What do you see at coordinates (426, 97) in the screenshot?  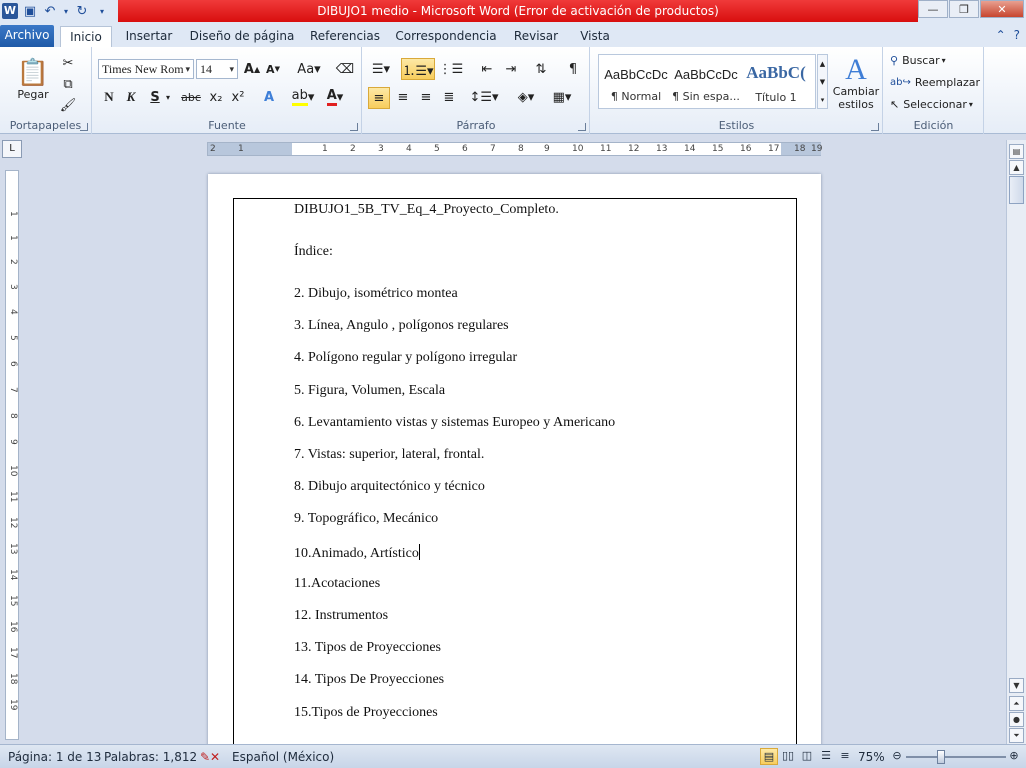 I see `align-right-icon: ≡` at bounding box center [426, 97].